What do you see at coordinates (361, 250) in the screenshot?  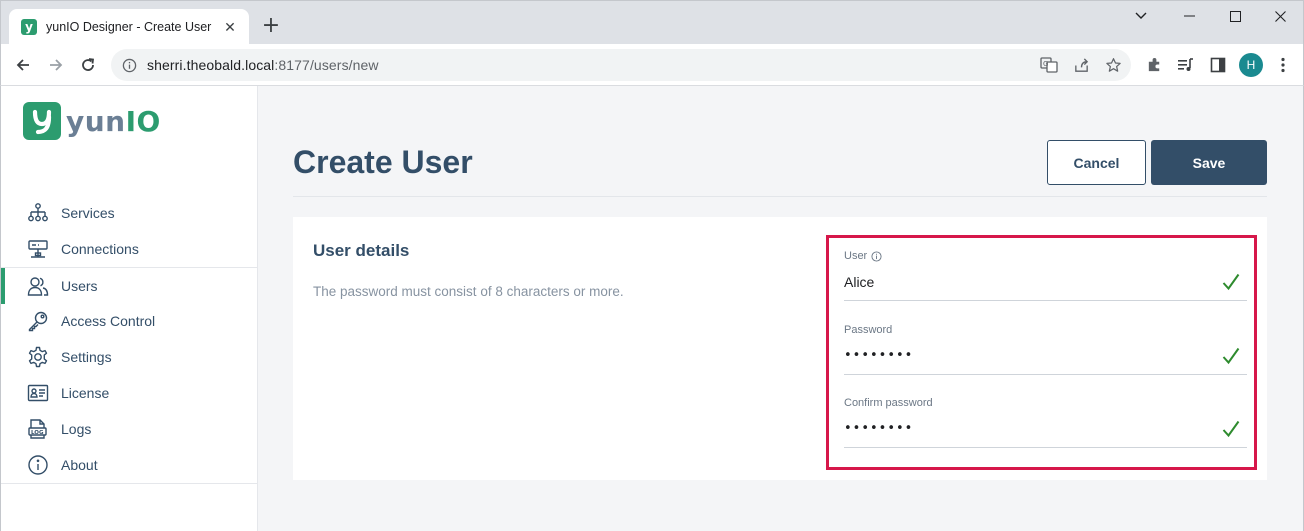 I see `card-heading: User details` at bounding box center [361, 250].